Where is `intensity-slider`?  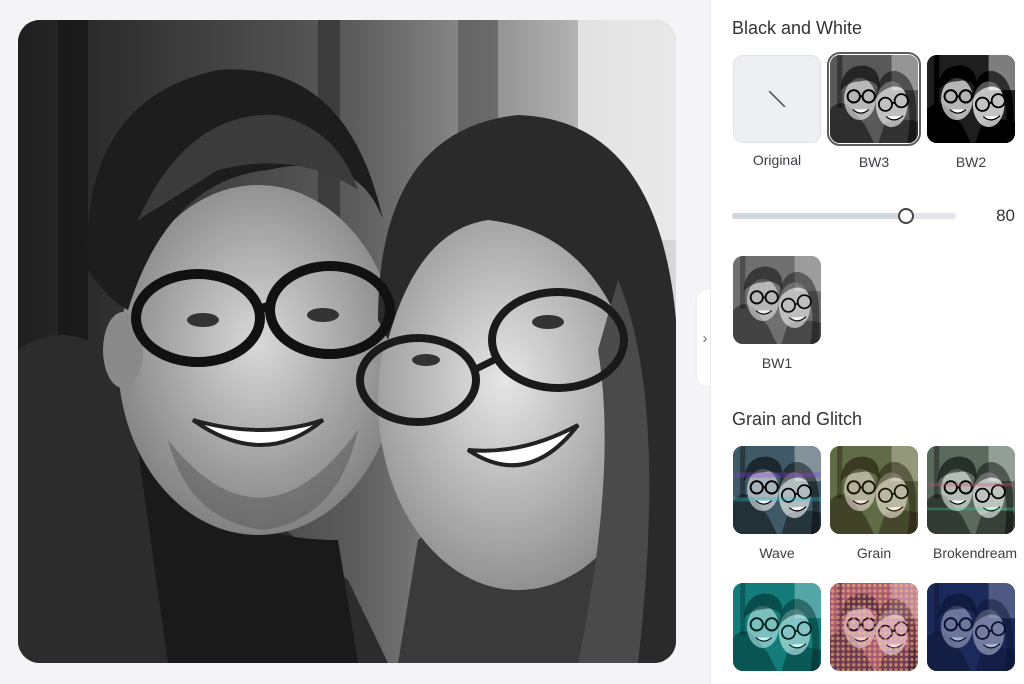 intensity-slider is located at coordinates (844, 216).